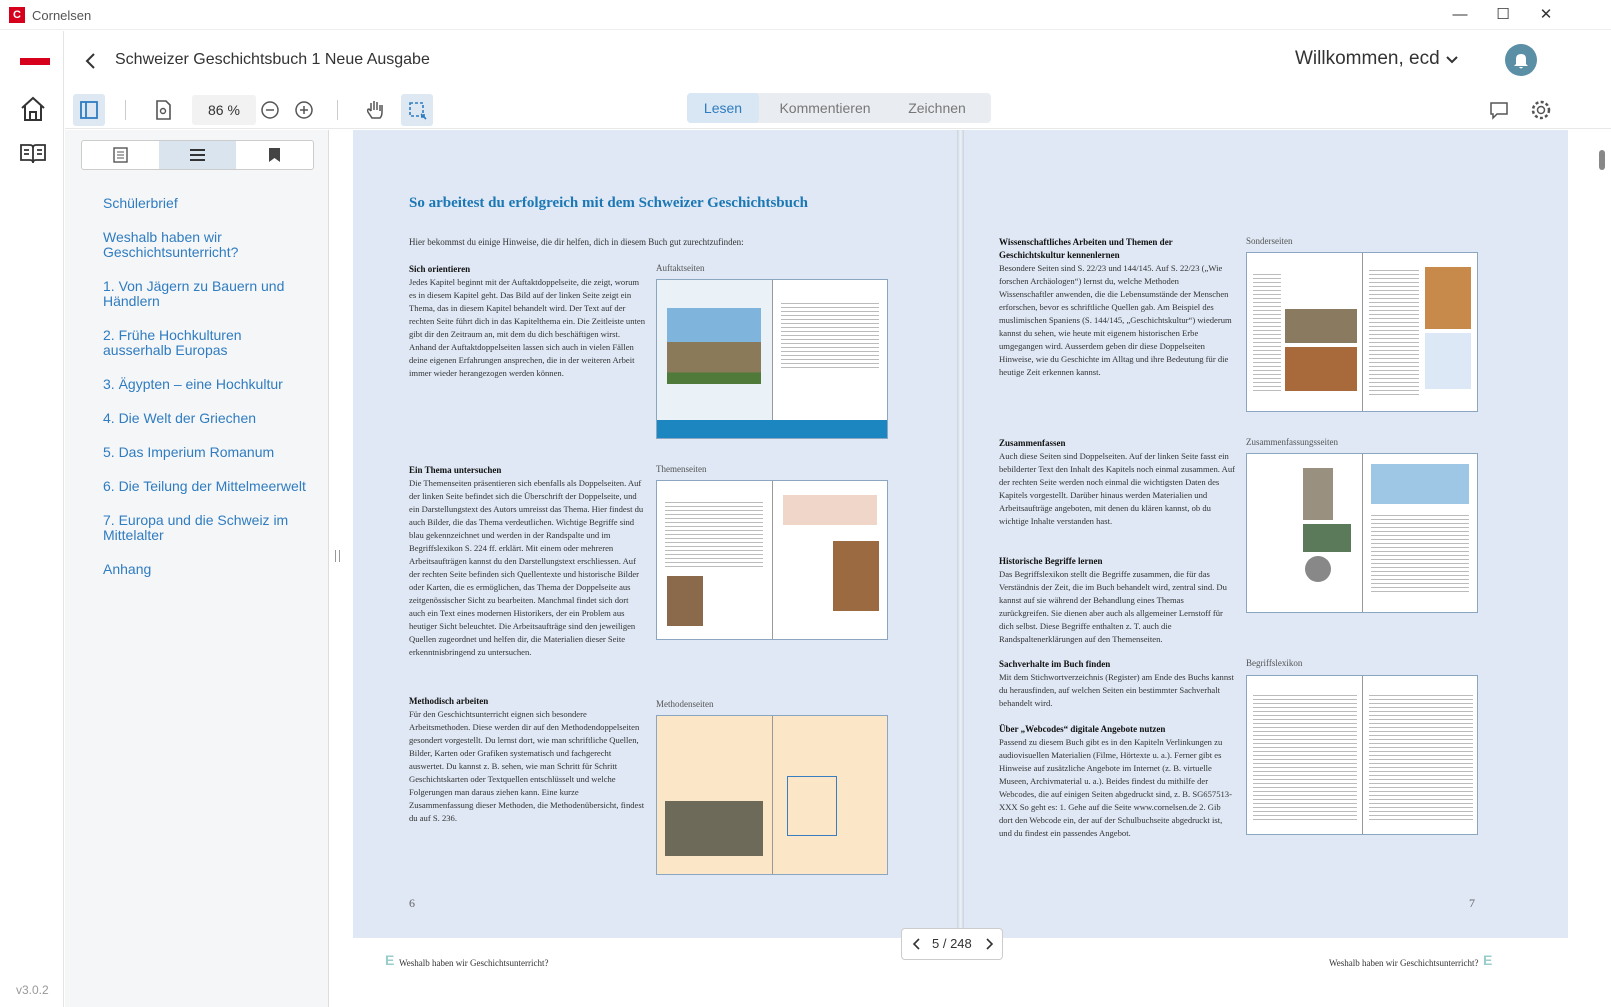 This screenshot has width=1611, height=1007. What do you see at coordinates (1503, 15) in the screenshot?
I see `maximize-button: ☐` at bounding box center [1503, 15].